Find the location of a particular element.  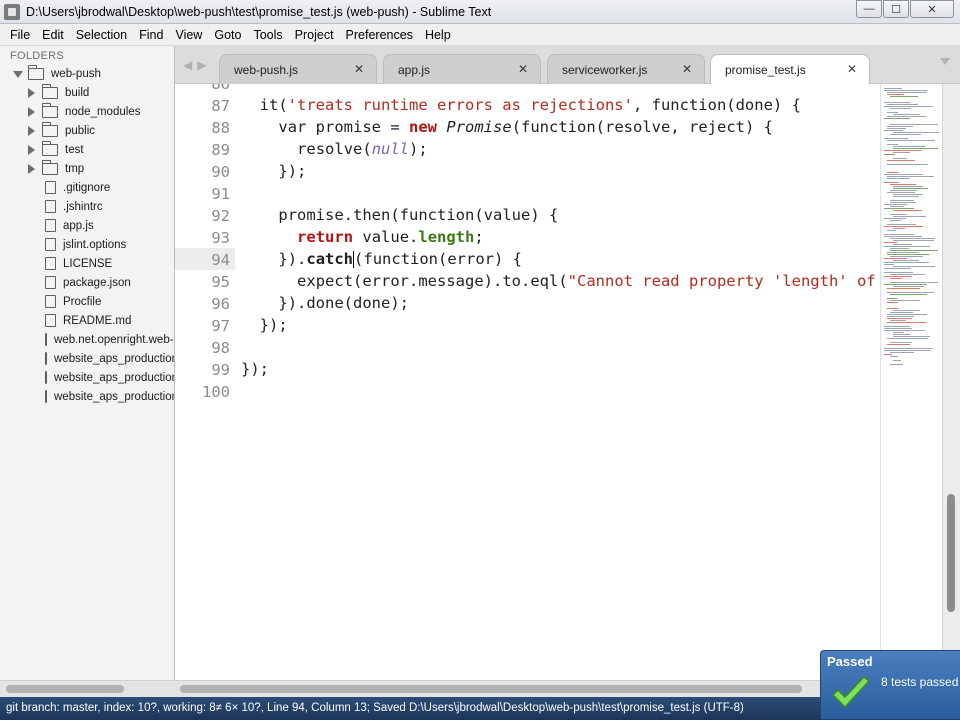

tree-folder-test: test is located at coordinates (87, 149).